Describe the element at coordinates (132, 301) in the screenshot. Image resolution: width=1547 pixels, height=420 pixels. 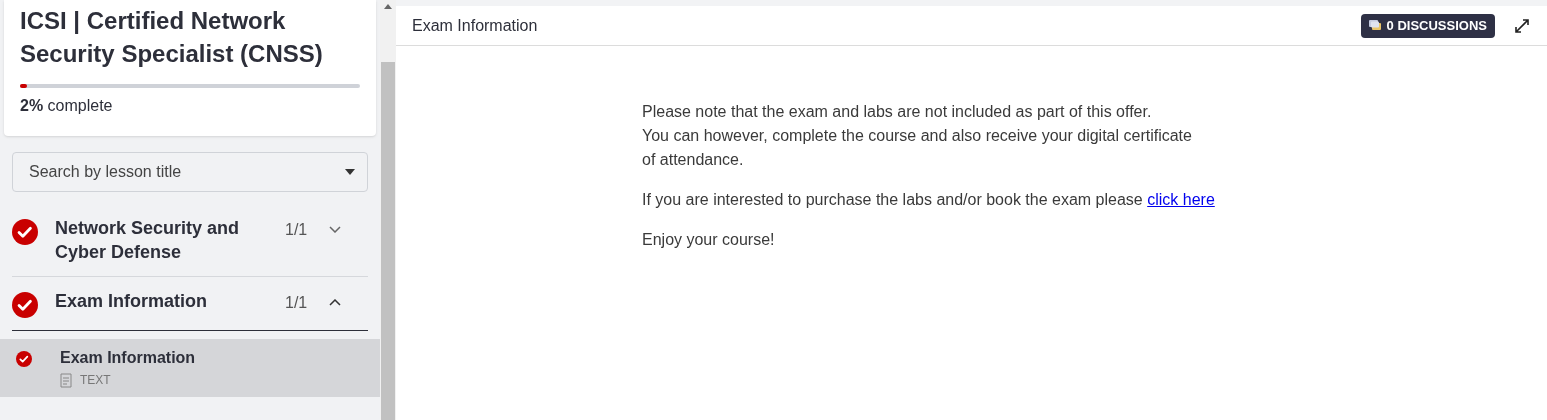
I see `section-title: Exam Information` at that location.